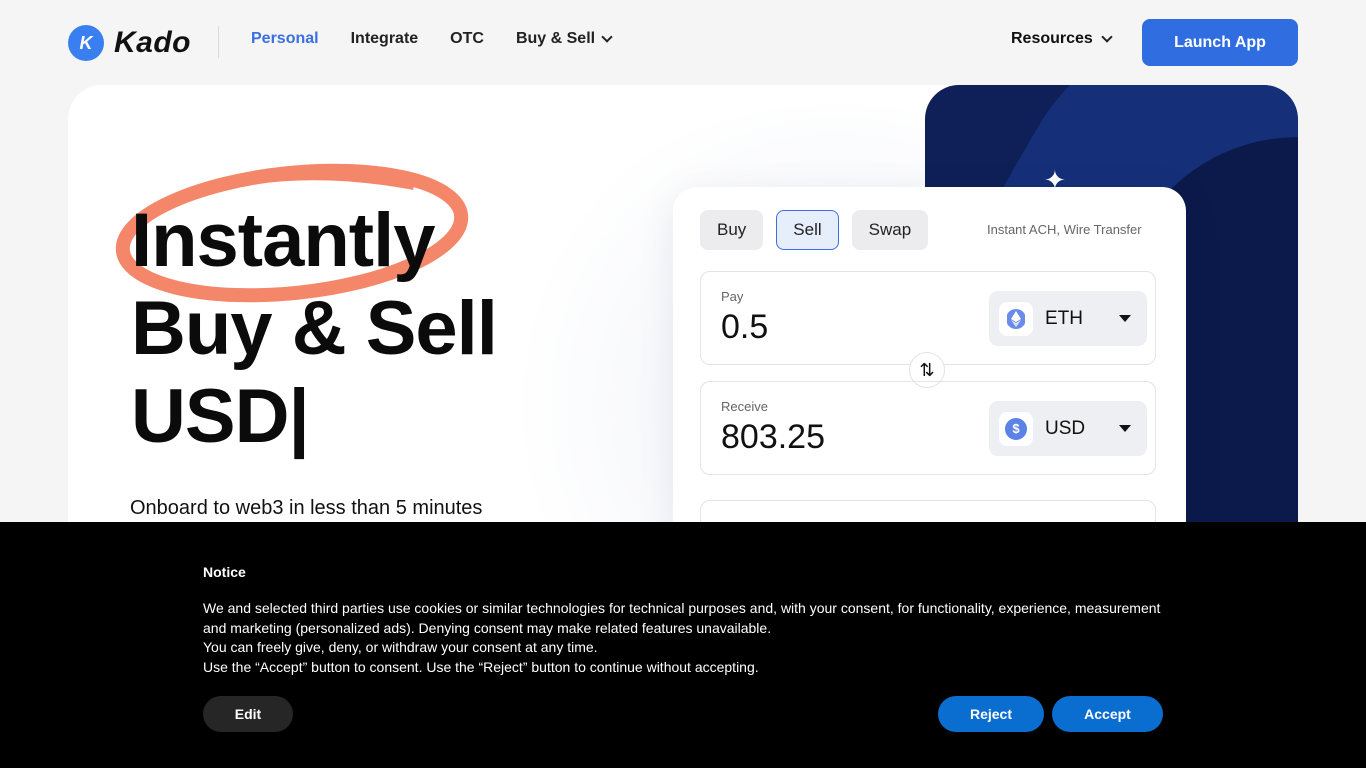 Image resolution: width=1366 pixels, height=768 pixels. I want to click on hero-headline: Instantly Buy & Sell USD|, so click(314, 329).